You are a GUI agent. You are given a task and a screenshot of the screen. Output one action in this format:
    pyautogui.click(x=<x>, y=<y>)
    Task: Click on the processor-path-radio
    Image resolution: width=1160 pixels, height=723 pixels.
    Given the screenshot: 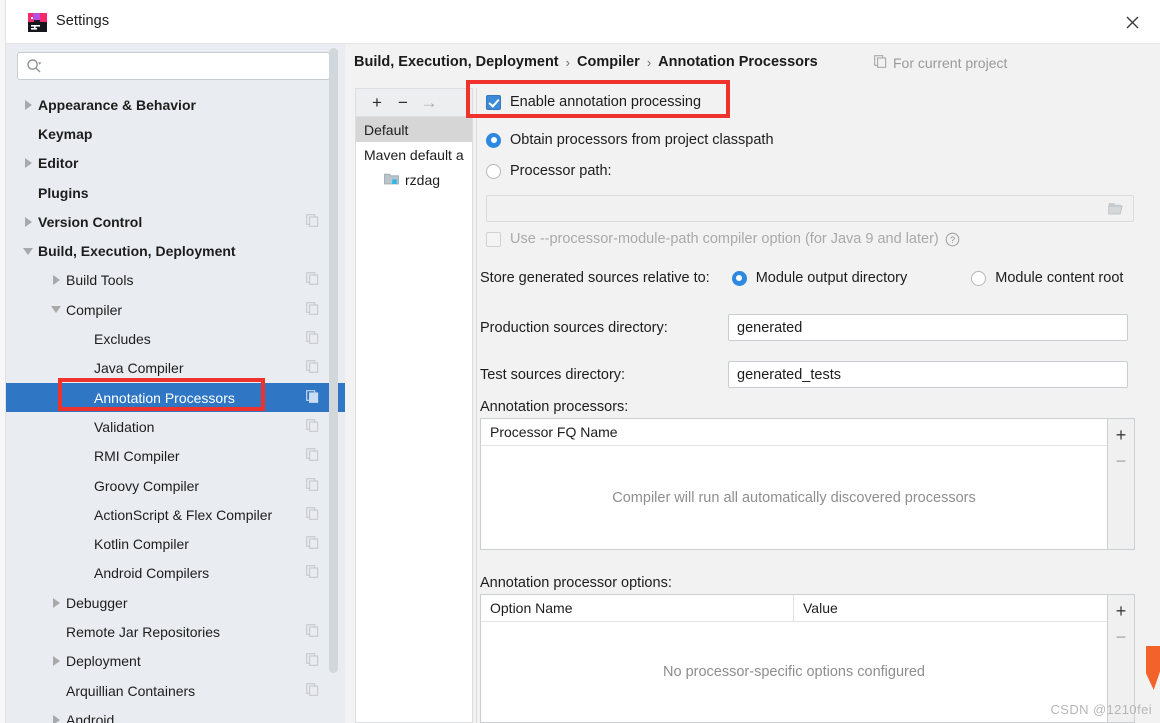 What is the action you would take?
    pyautogui.click(x=493, y=171)
    